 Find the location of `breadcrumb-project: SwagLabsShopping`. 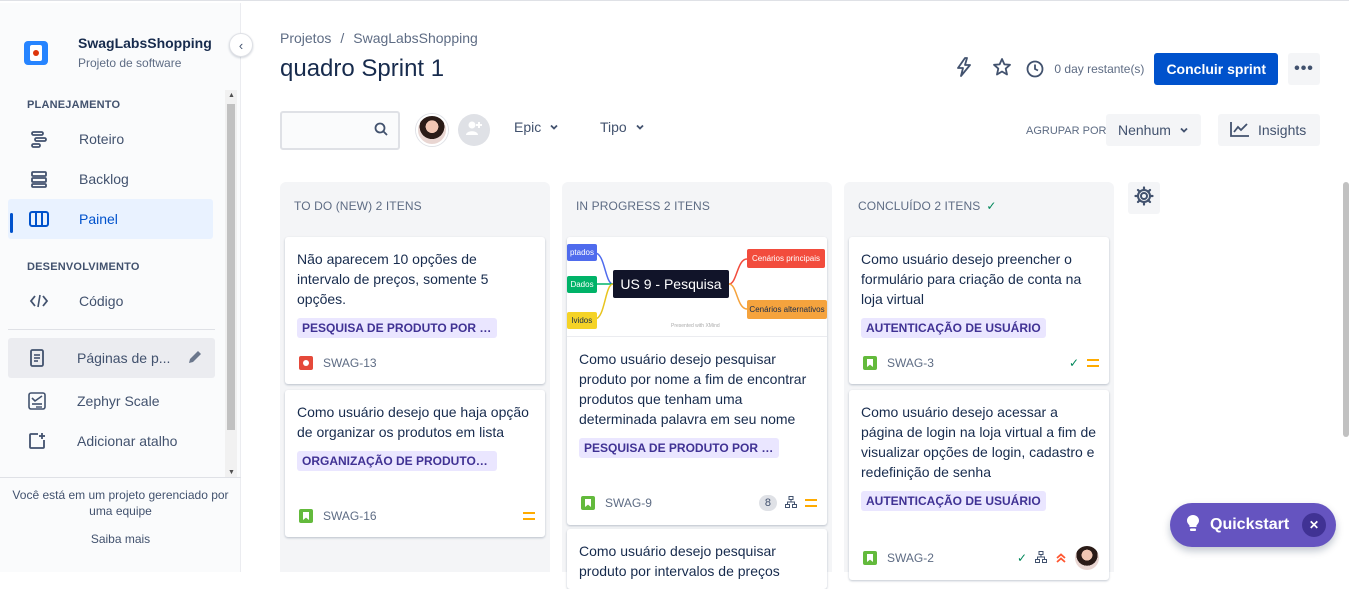

breadcrumb-project: SwagLabsShopping is located at coordinates (415, 38).